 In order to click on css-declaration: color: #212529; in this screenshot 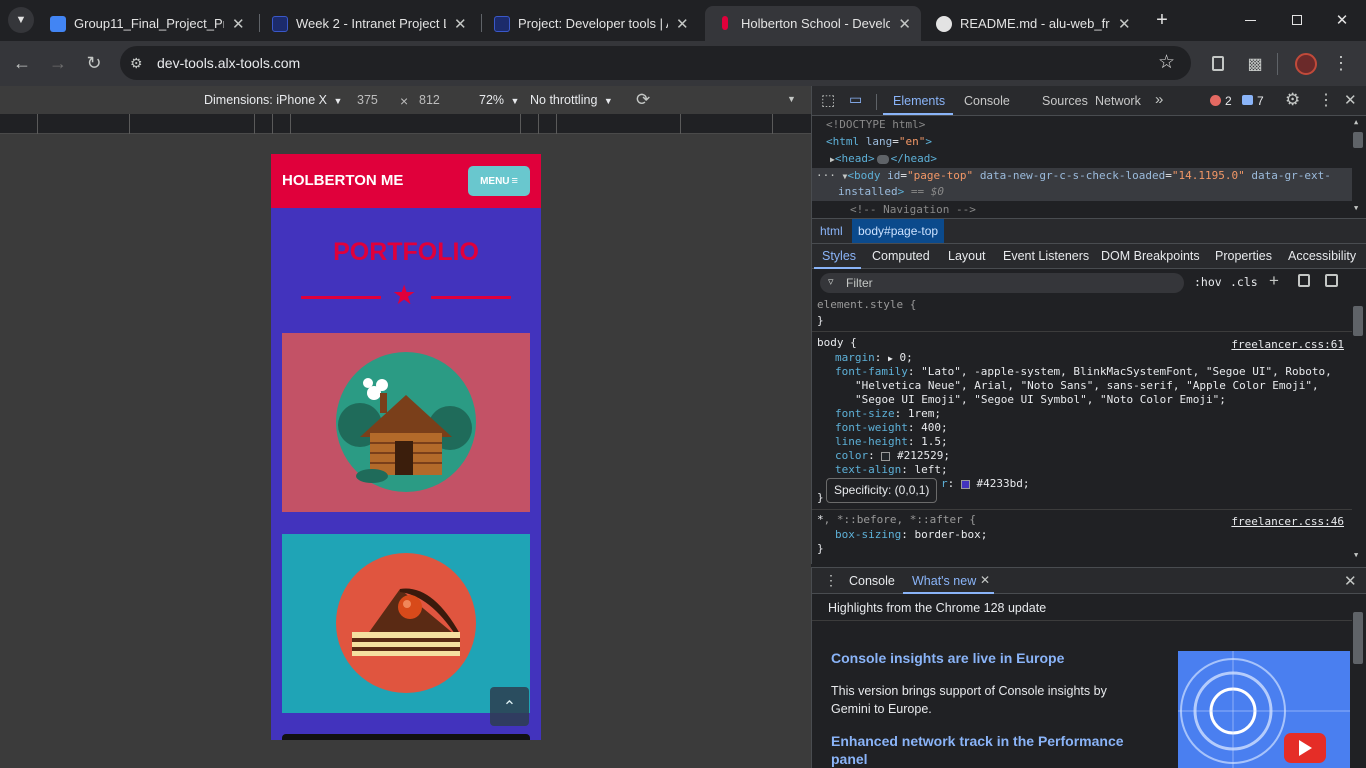, I will do `click(892, 455)`.